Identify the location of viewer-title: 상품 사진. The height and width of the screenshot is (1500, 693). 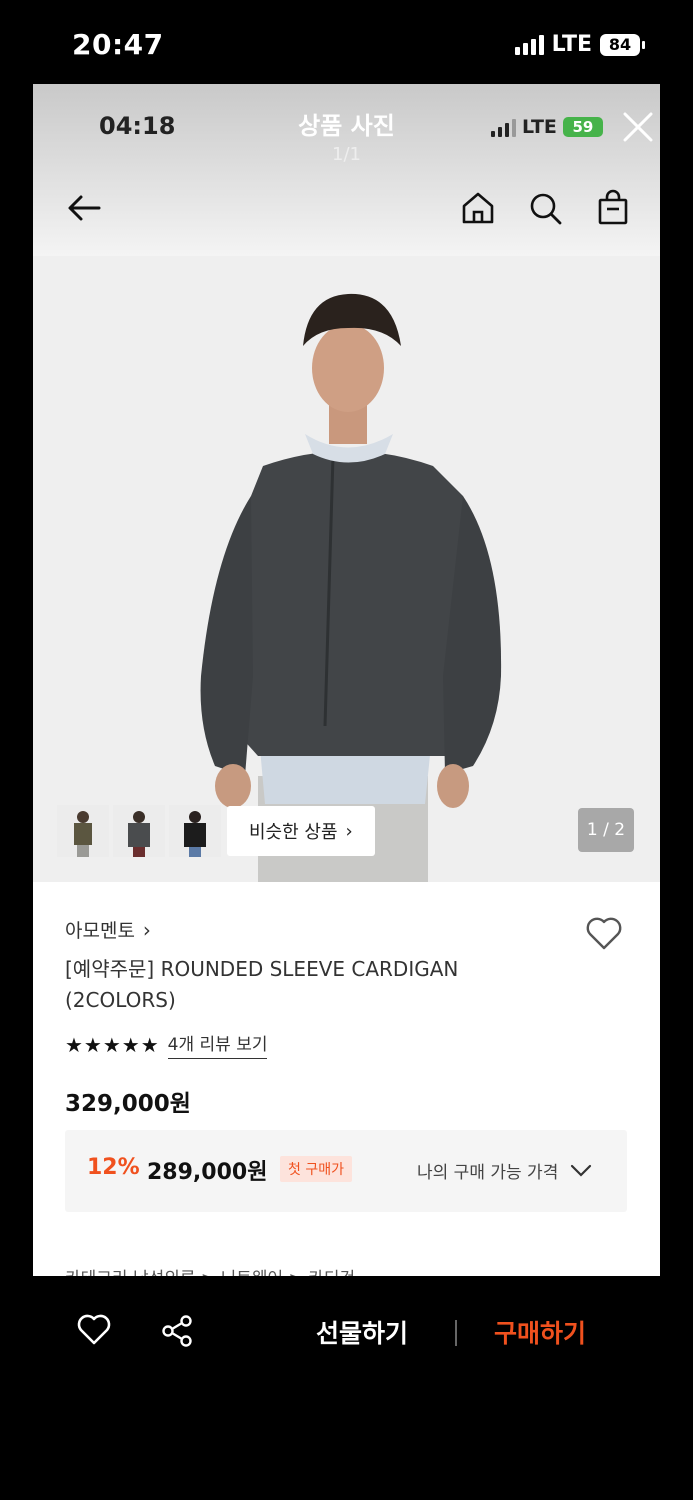
(346, 126).